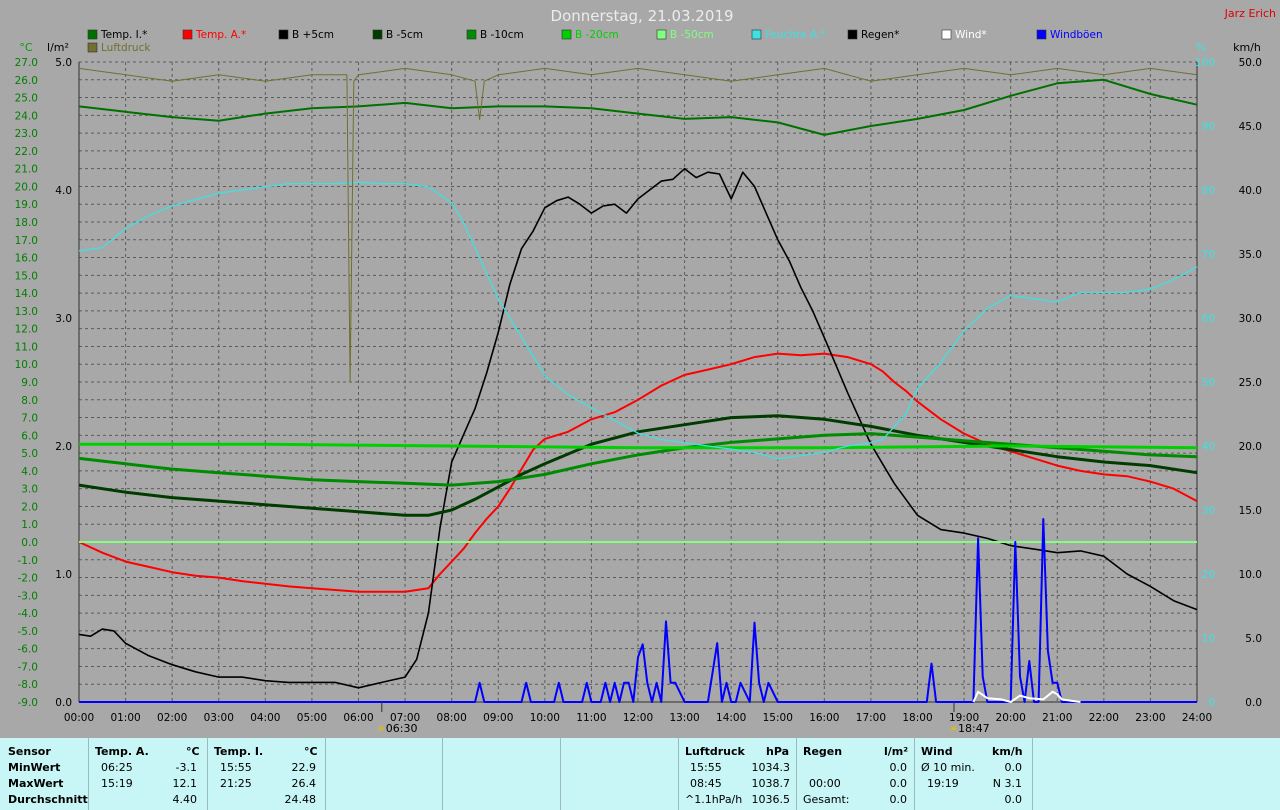  What do you see at coordinates (28, 561) in the screenshot?
I see `temp-tick-label: -1.0` at bounding box center [28, 561].